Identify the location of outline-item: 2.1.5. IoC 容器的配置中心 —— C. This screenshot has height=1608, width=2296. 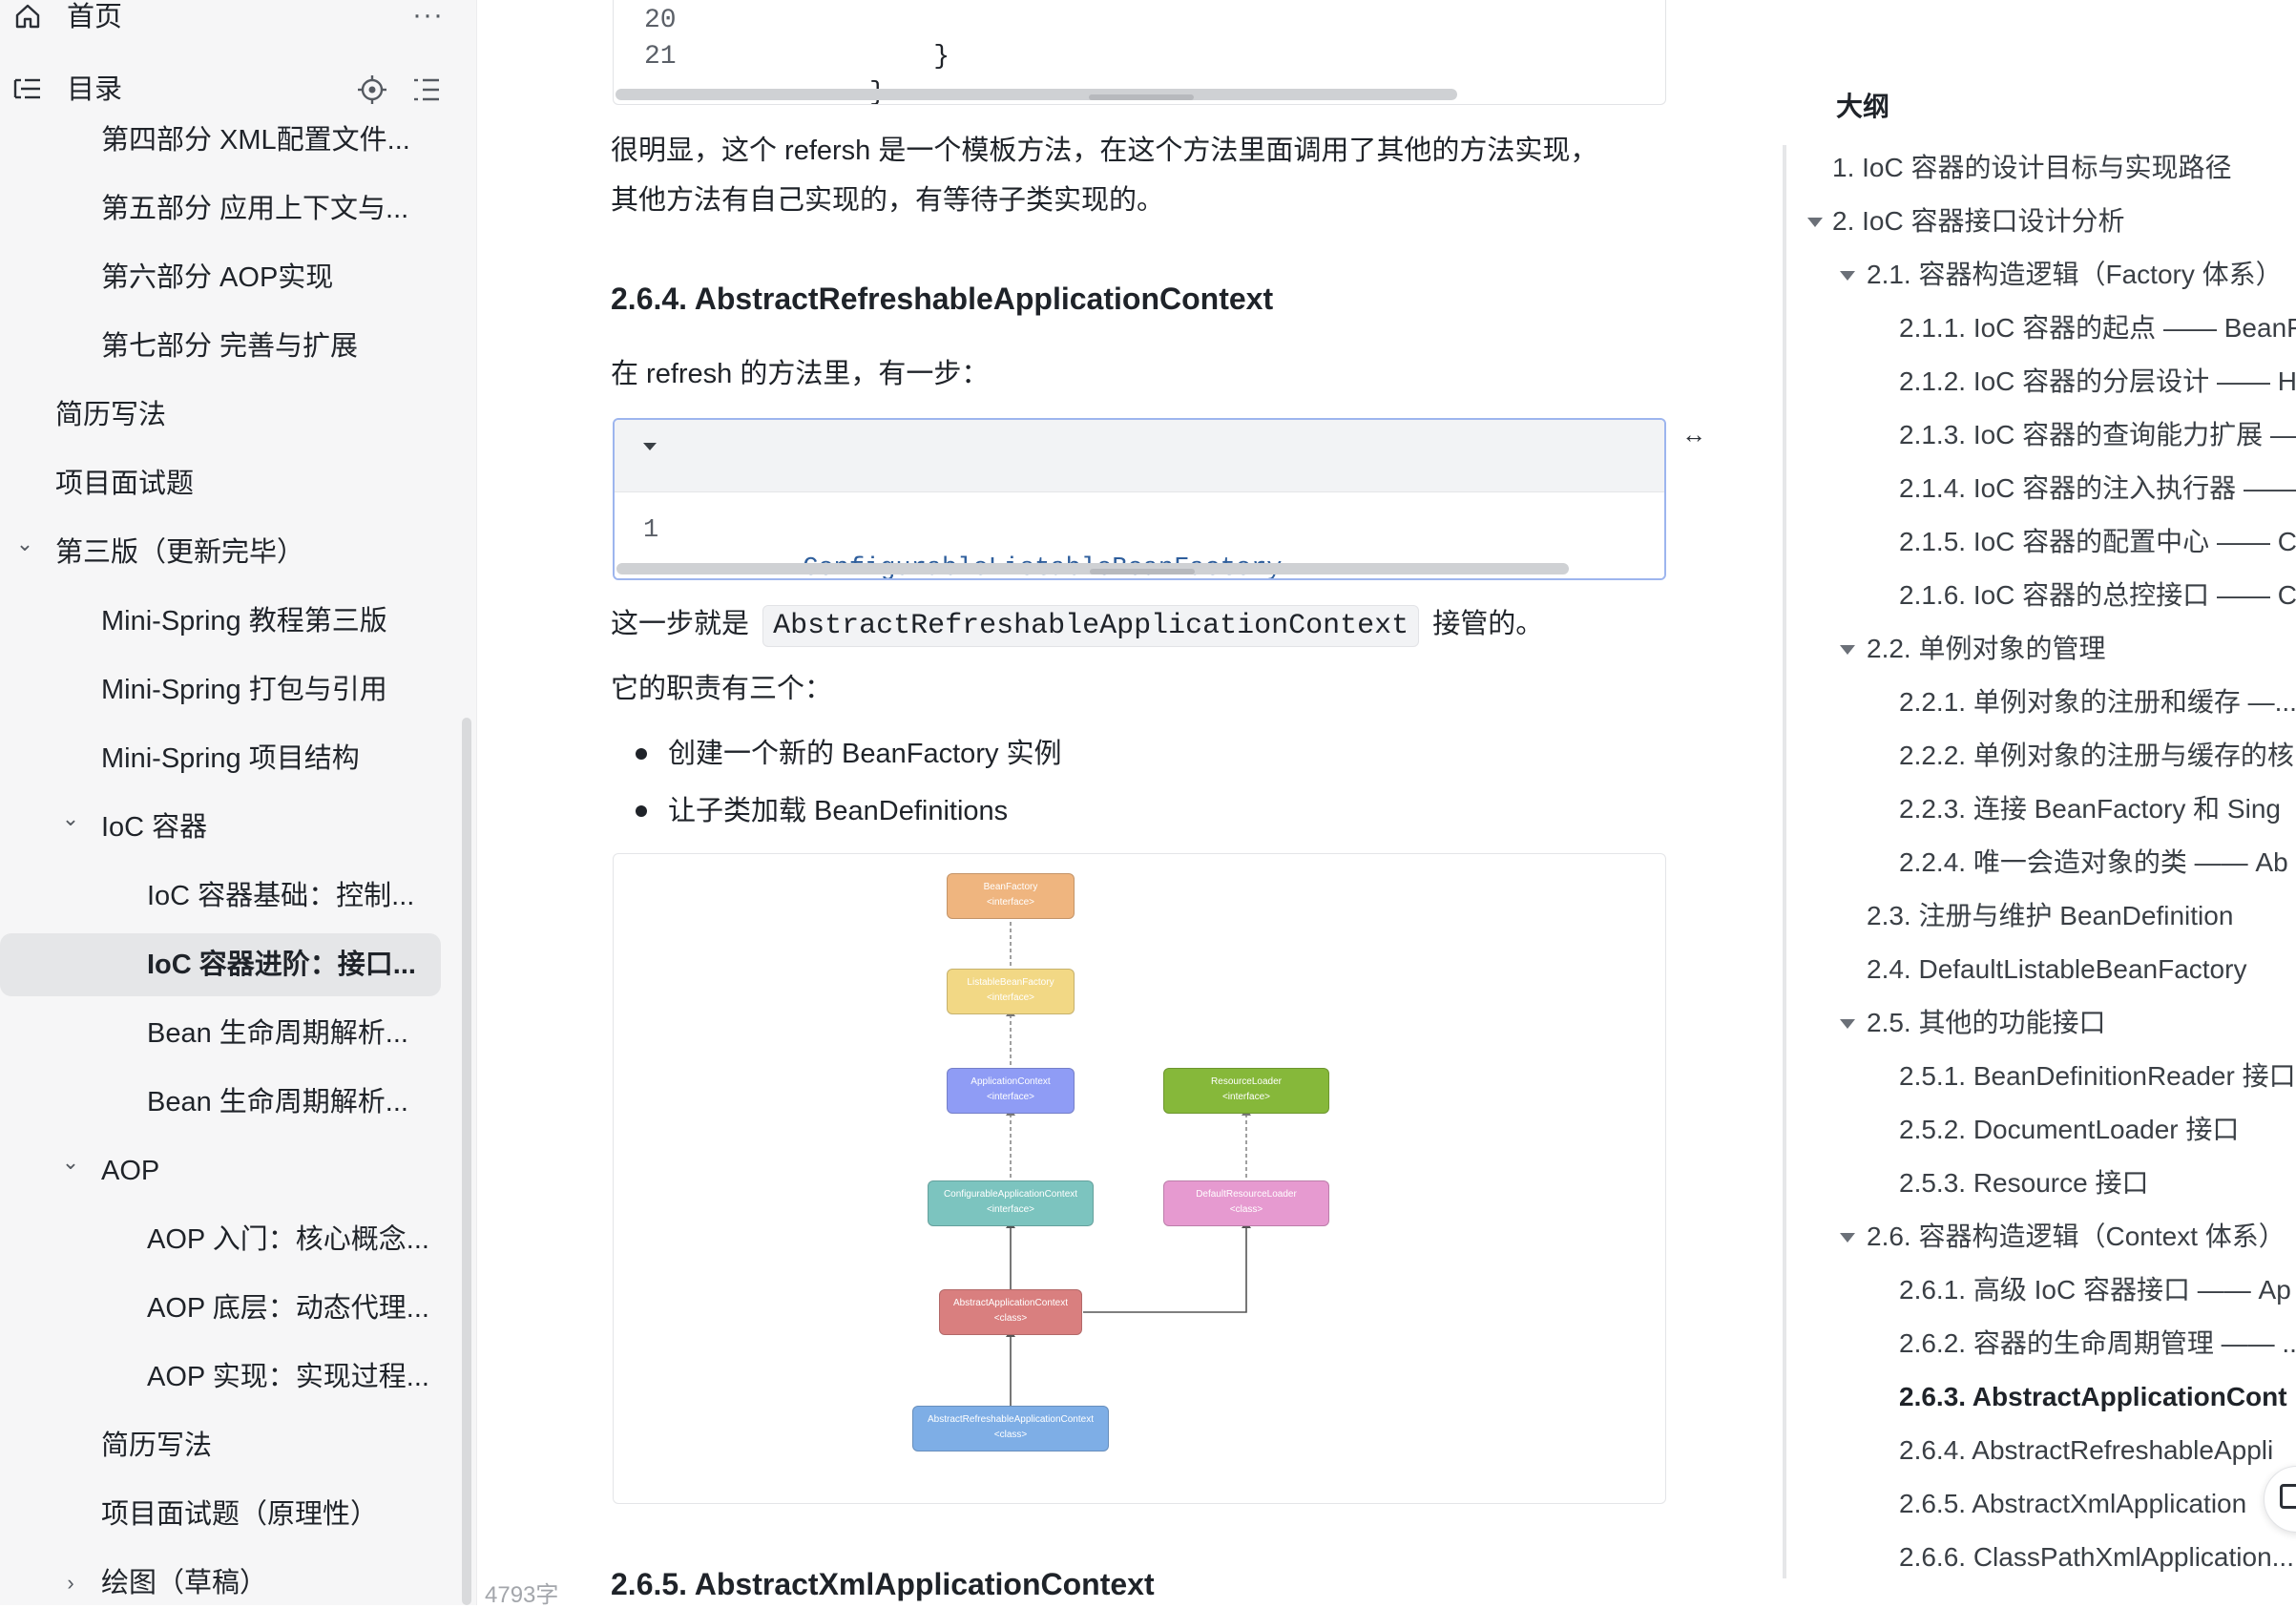
(2097, 542).